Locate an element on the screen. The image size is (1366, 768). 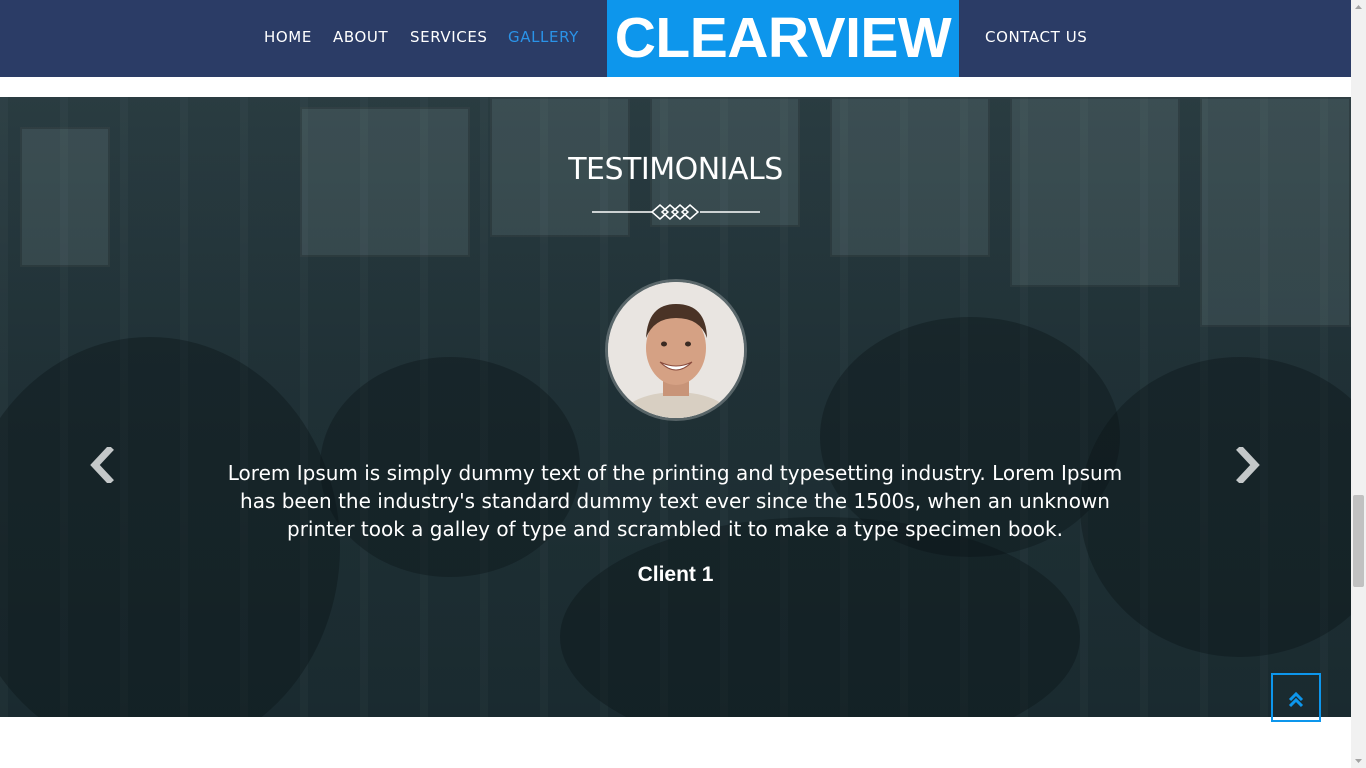
double-chevron-up-icon is located at coordinates (1296, 699).